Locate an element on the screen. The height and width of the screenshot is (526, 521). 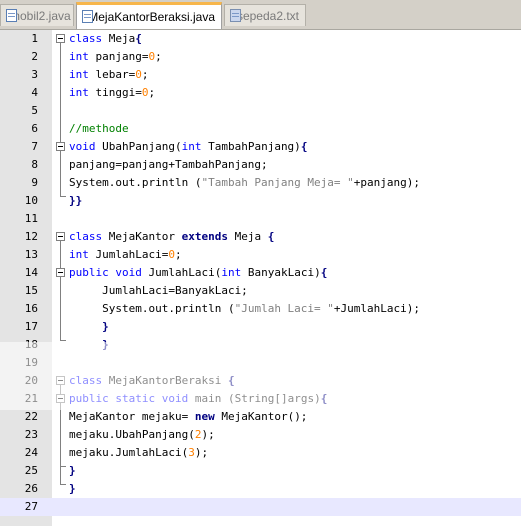
code-line: 18 } is located at coordinates (260, 345).